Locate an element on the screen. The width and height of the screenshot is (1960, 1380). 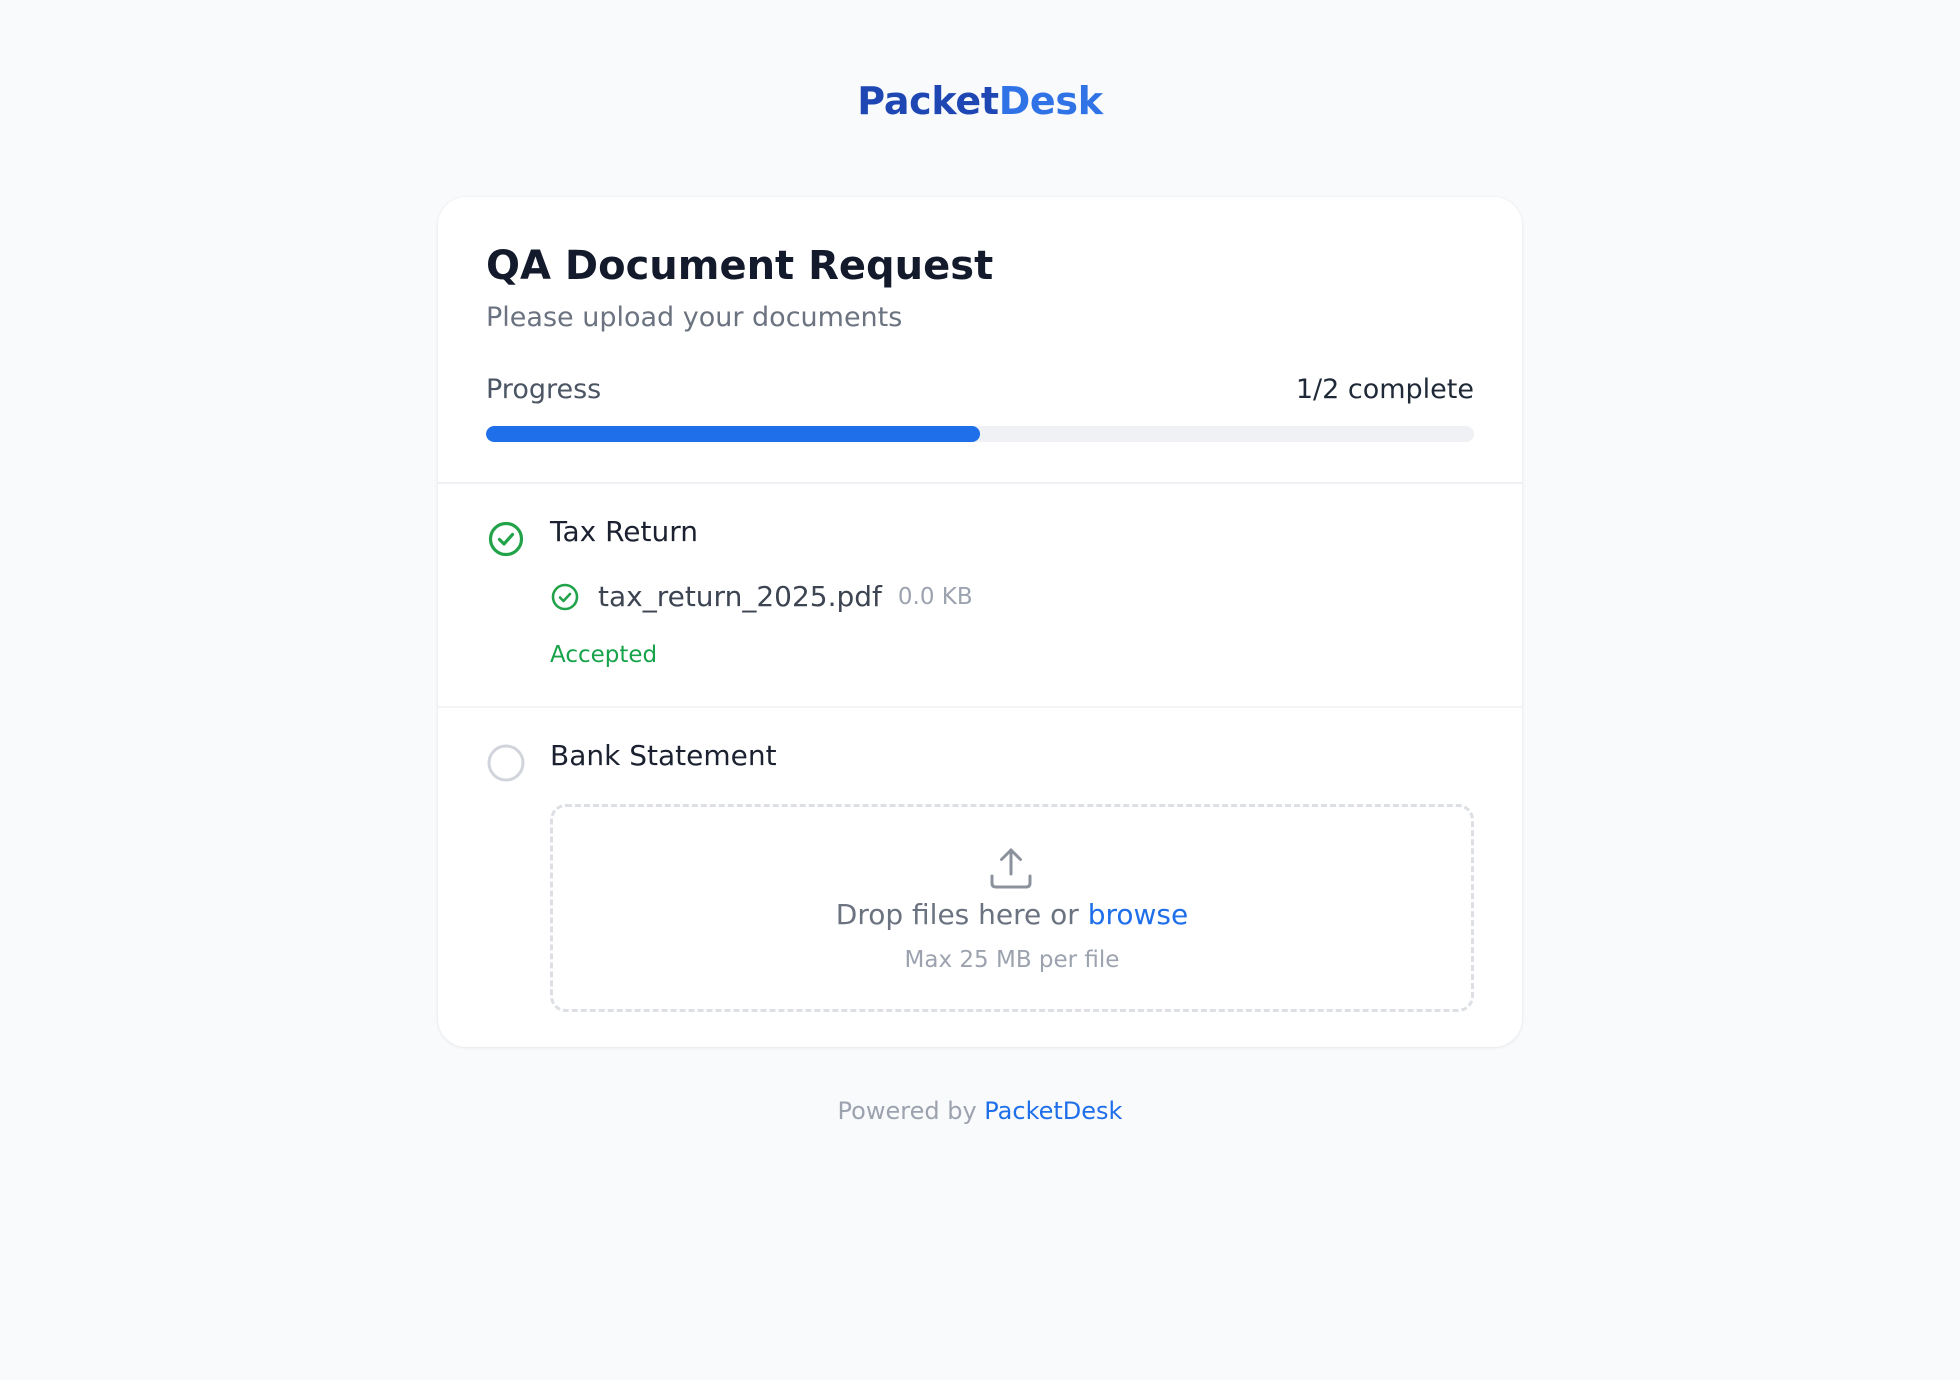
upload-icon is located at coordinates (1011, 868).